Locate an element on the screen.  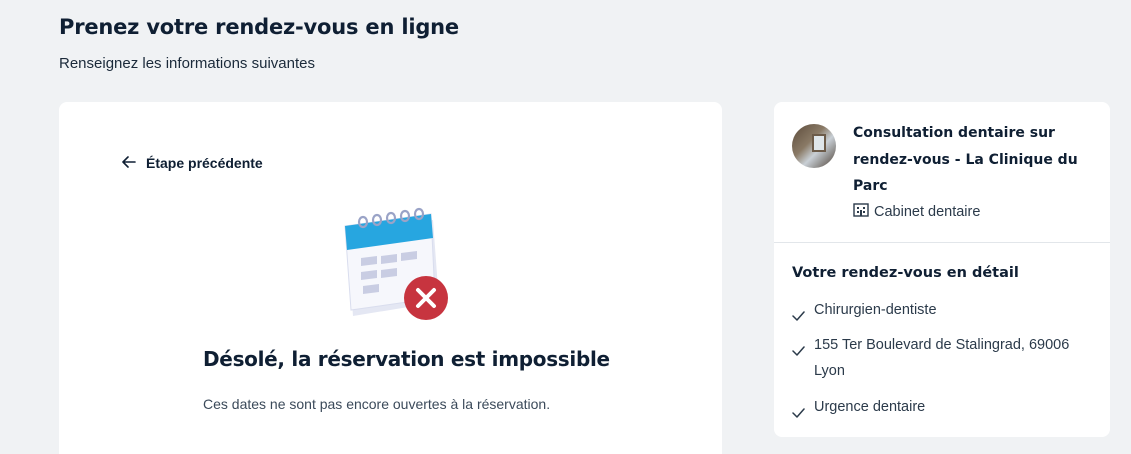
calendar-error-illustration is located at coordinates (395, 263).